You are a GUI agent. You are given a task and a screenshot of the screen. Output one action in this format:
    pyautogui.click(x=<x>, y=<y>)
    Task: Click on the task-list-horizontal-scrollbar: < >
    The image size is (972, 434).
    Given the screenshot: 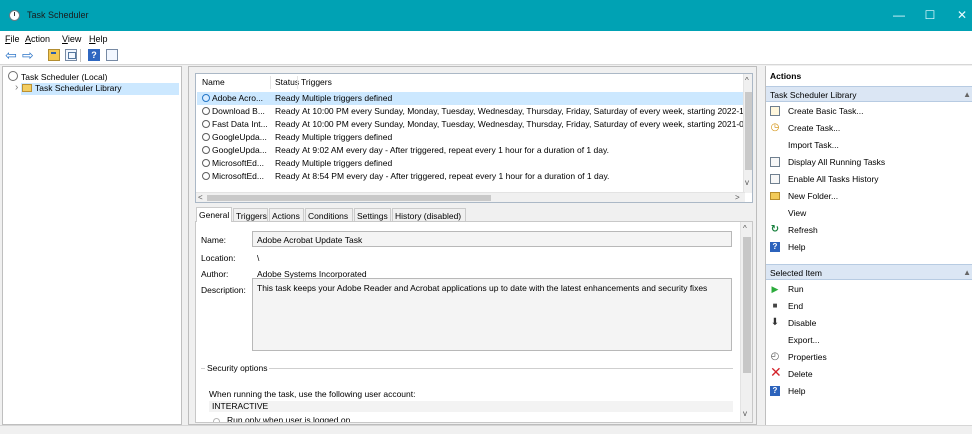 What is the action you would take?
    pyautogui.click(x=470, y=197)
    